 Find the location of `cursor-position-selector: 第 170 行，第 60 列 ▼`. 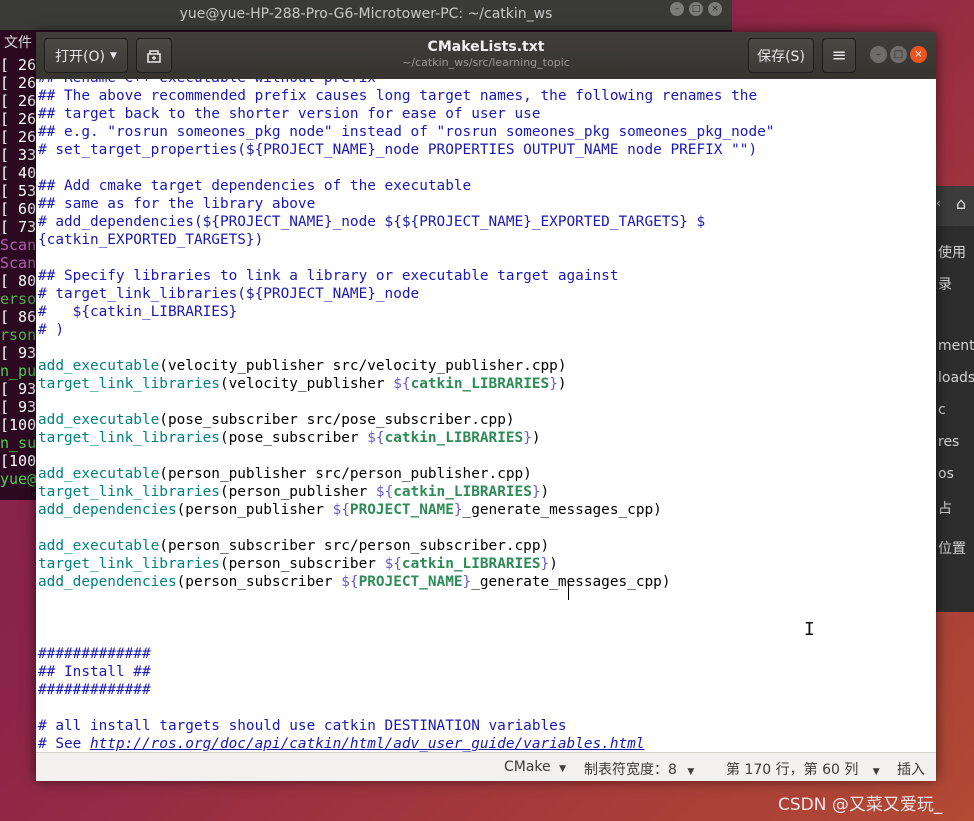

cursor-position-selector: 第 170 行，第 60 列 ▼ is located at coordinates (803, 769).